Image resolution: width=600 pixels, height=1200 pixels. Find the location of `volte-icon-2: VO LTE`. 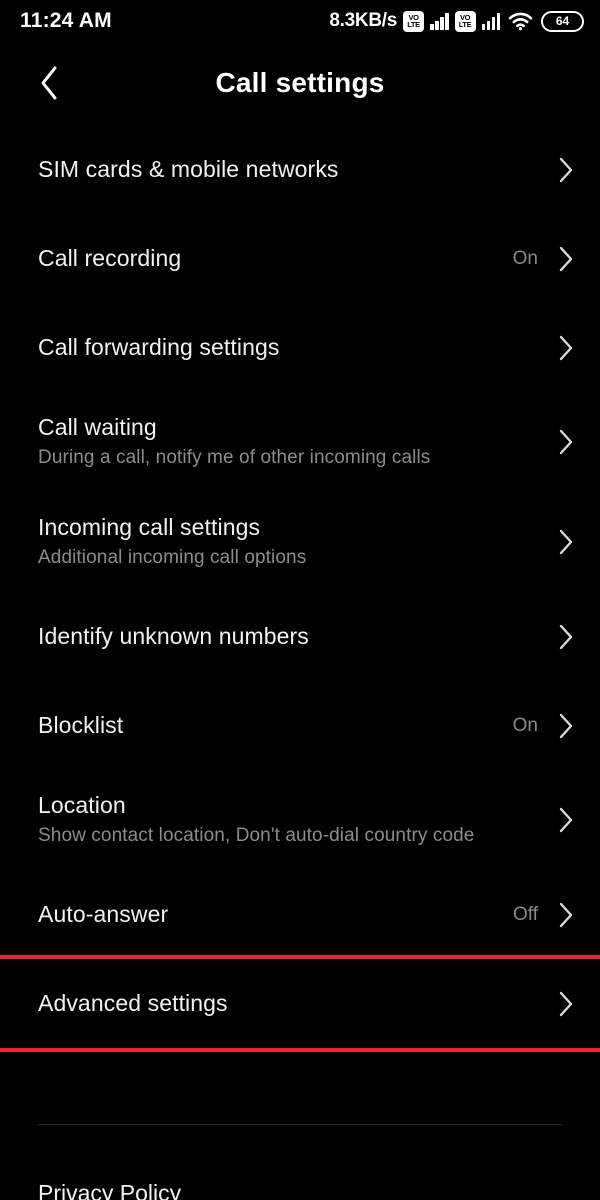

volte-icon-2: VO LTE is located at coordinates (465, 21).